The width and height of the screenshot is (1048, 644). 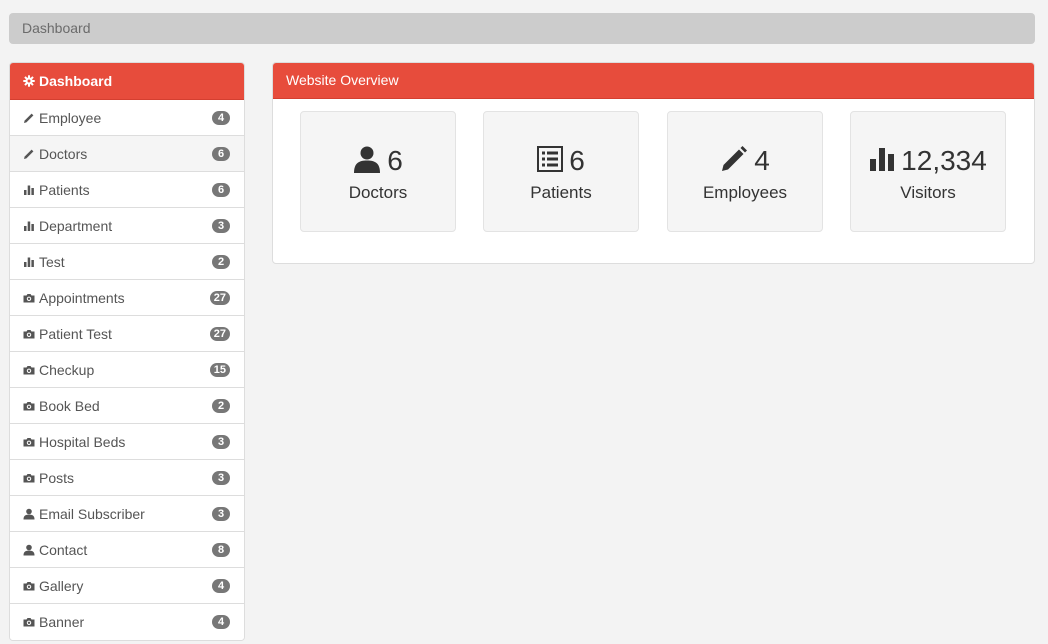 I want to click on list-icon, so click(x=550, y=161).